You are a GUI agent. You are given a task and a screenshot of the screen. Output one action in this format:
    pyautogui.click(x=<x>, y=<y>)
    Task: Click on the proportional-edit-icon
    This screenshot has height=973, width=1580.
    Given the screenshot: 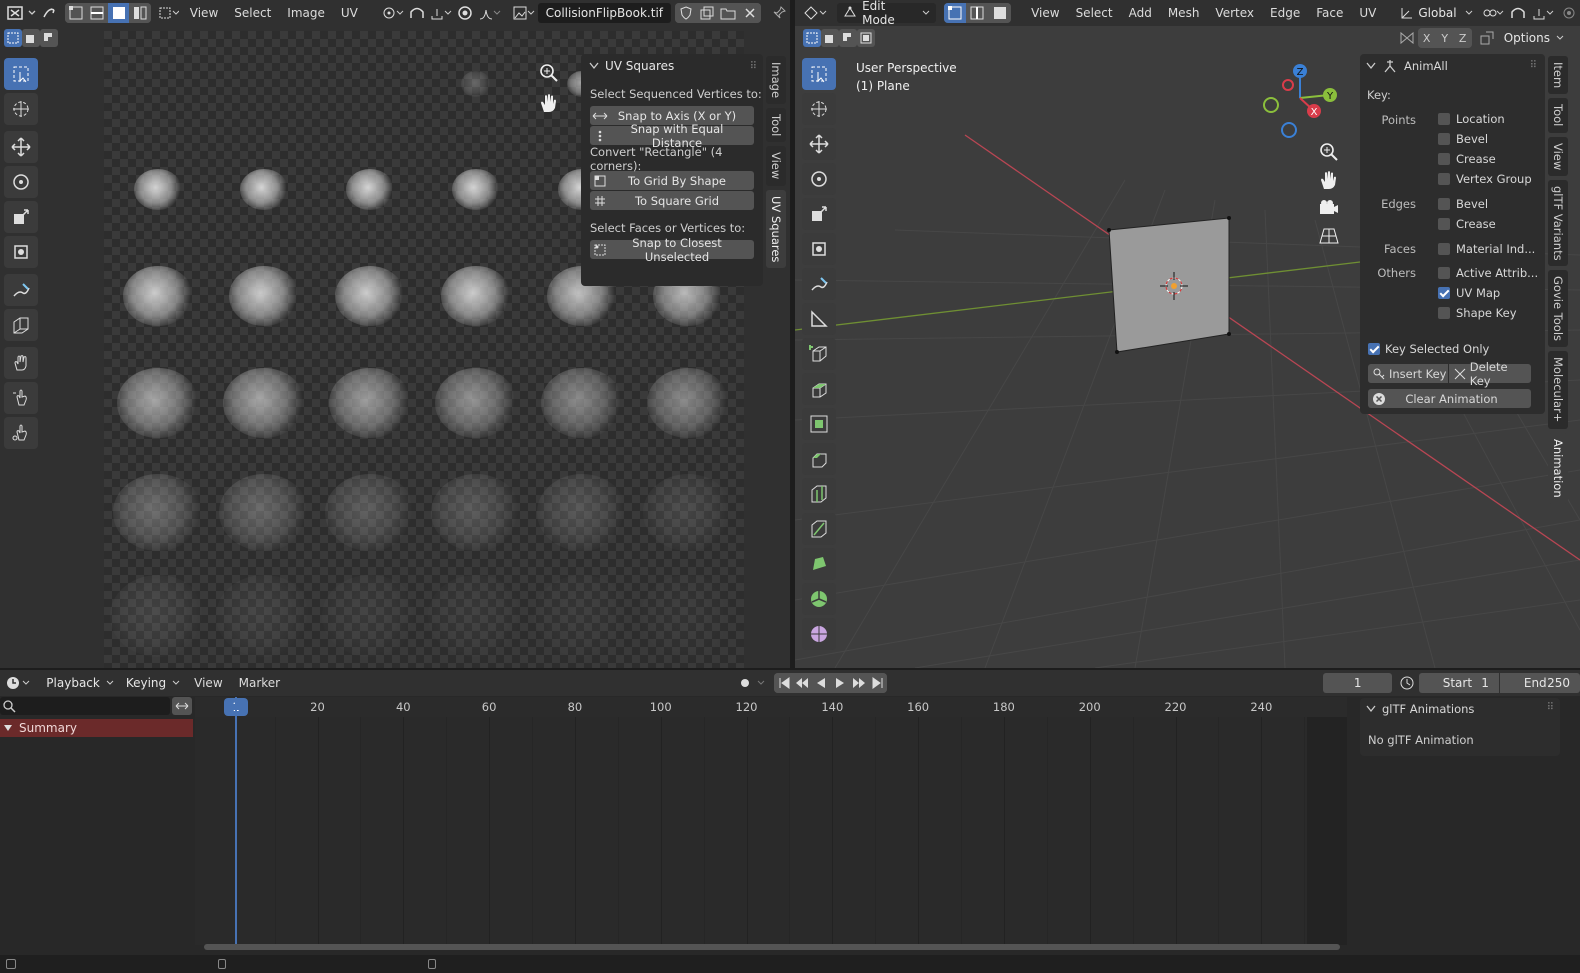 What is the action you would take?
    pyautogui.click(x=465, y=13)
    